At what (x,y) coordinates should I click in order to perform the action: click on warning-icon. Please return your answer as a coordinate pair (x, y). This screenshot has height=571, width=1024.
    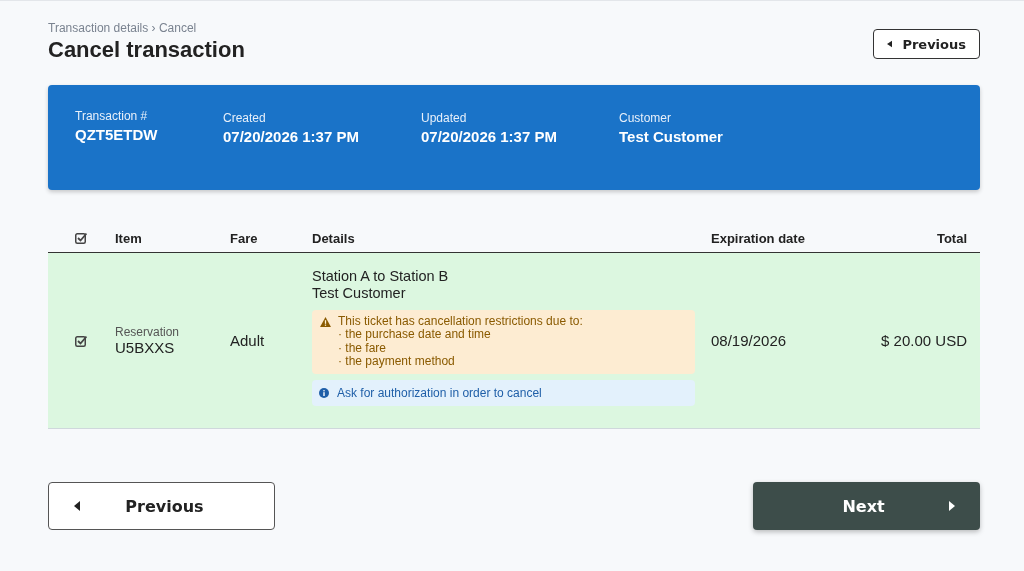
    Looking at the image, I should click on (325, 321).